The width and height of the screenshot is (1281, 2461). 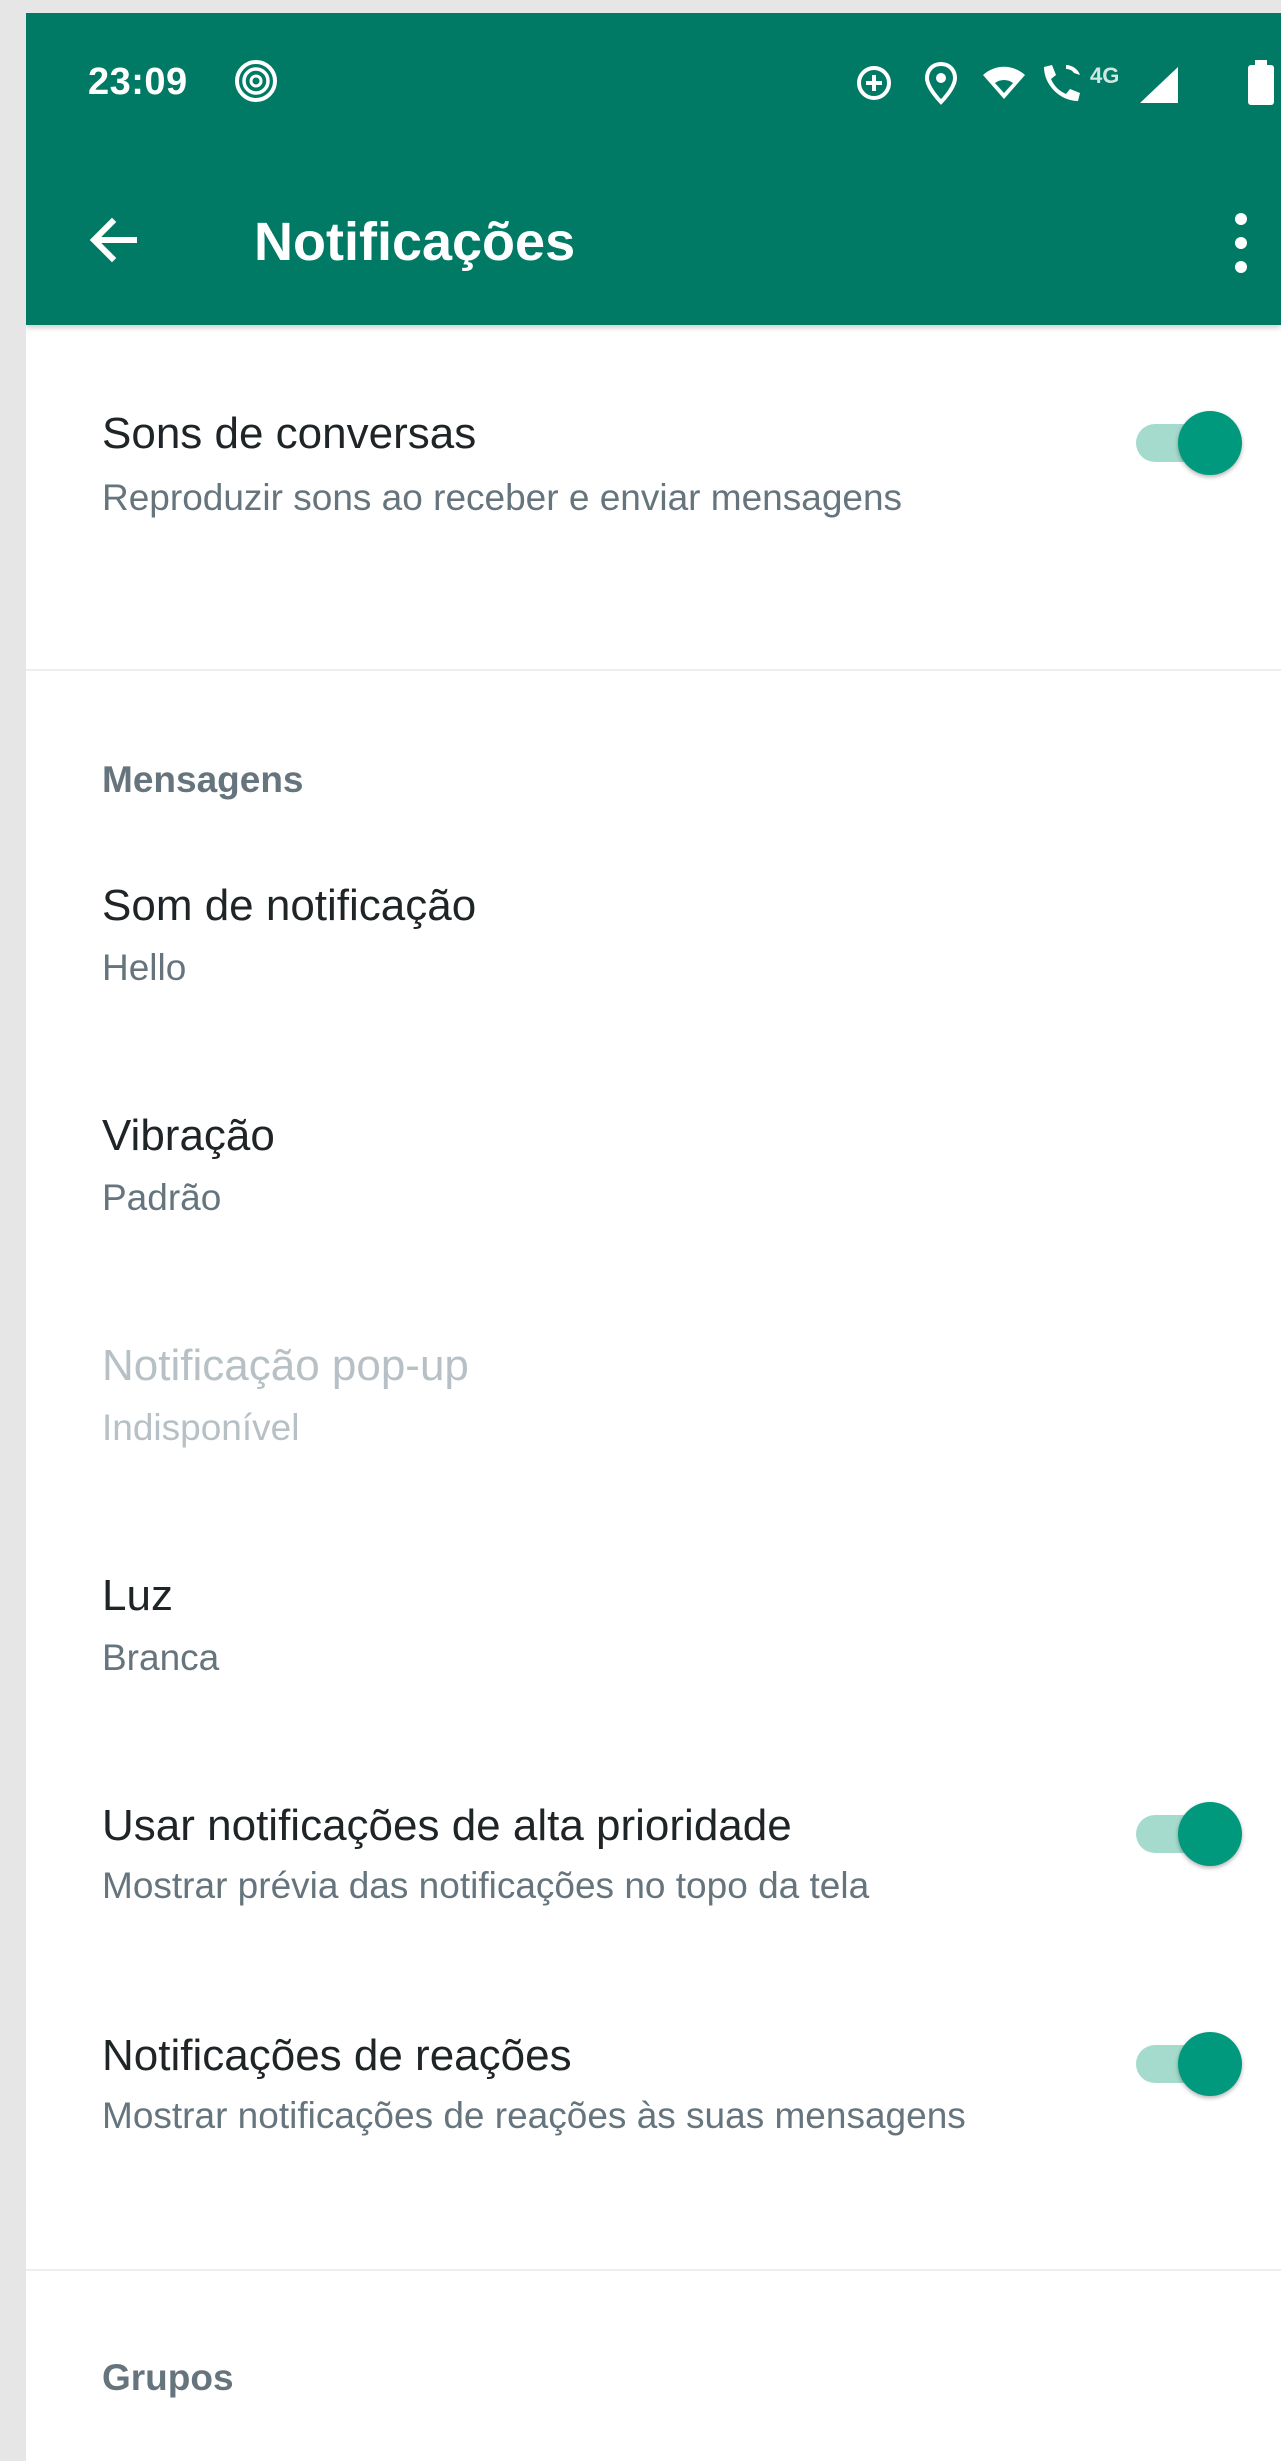 What do you see at coordinates (447, 1825) in the screenshot?
I see `setting-title: Usar notificações de alta prioridade` at bounding box center [447, 1825].